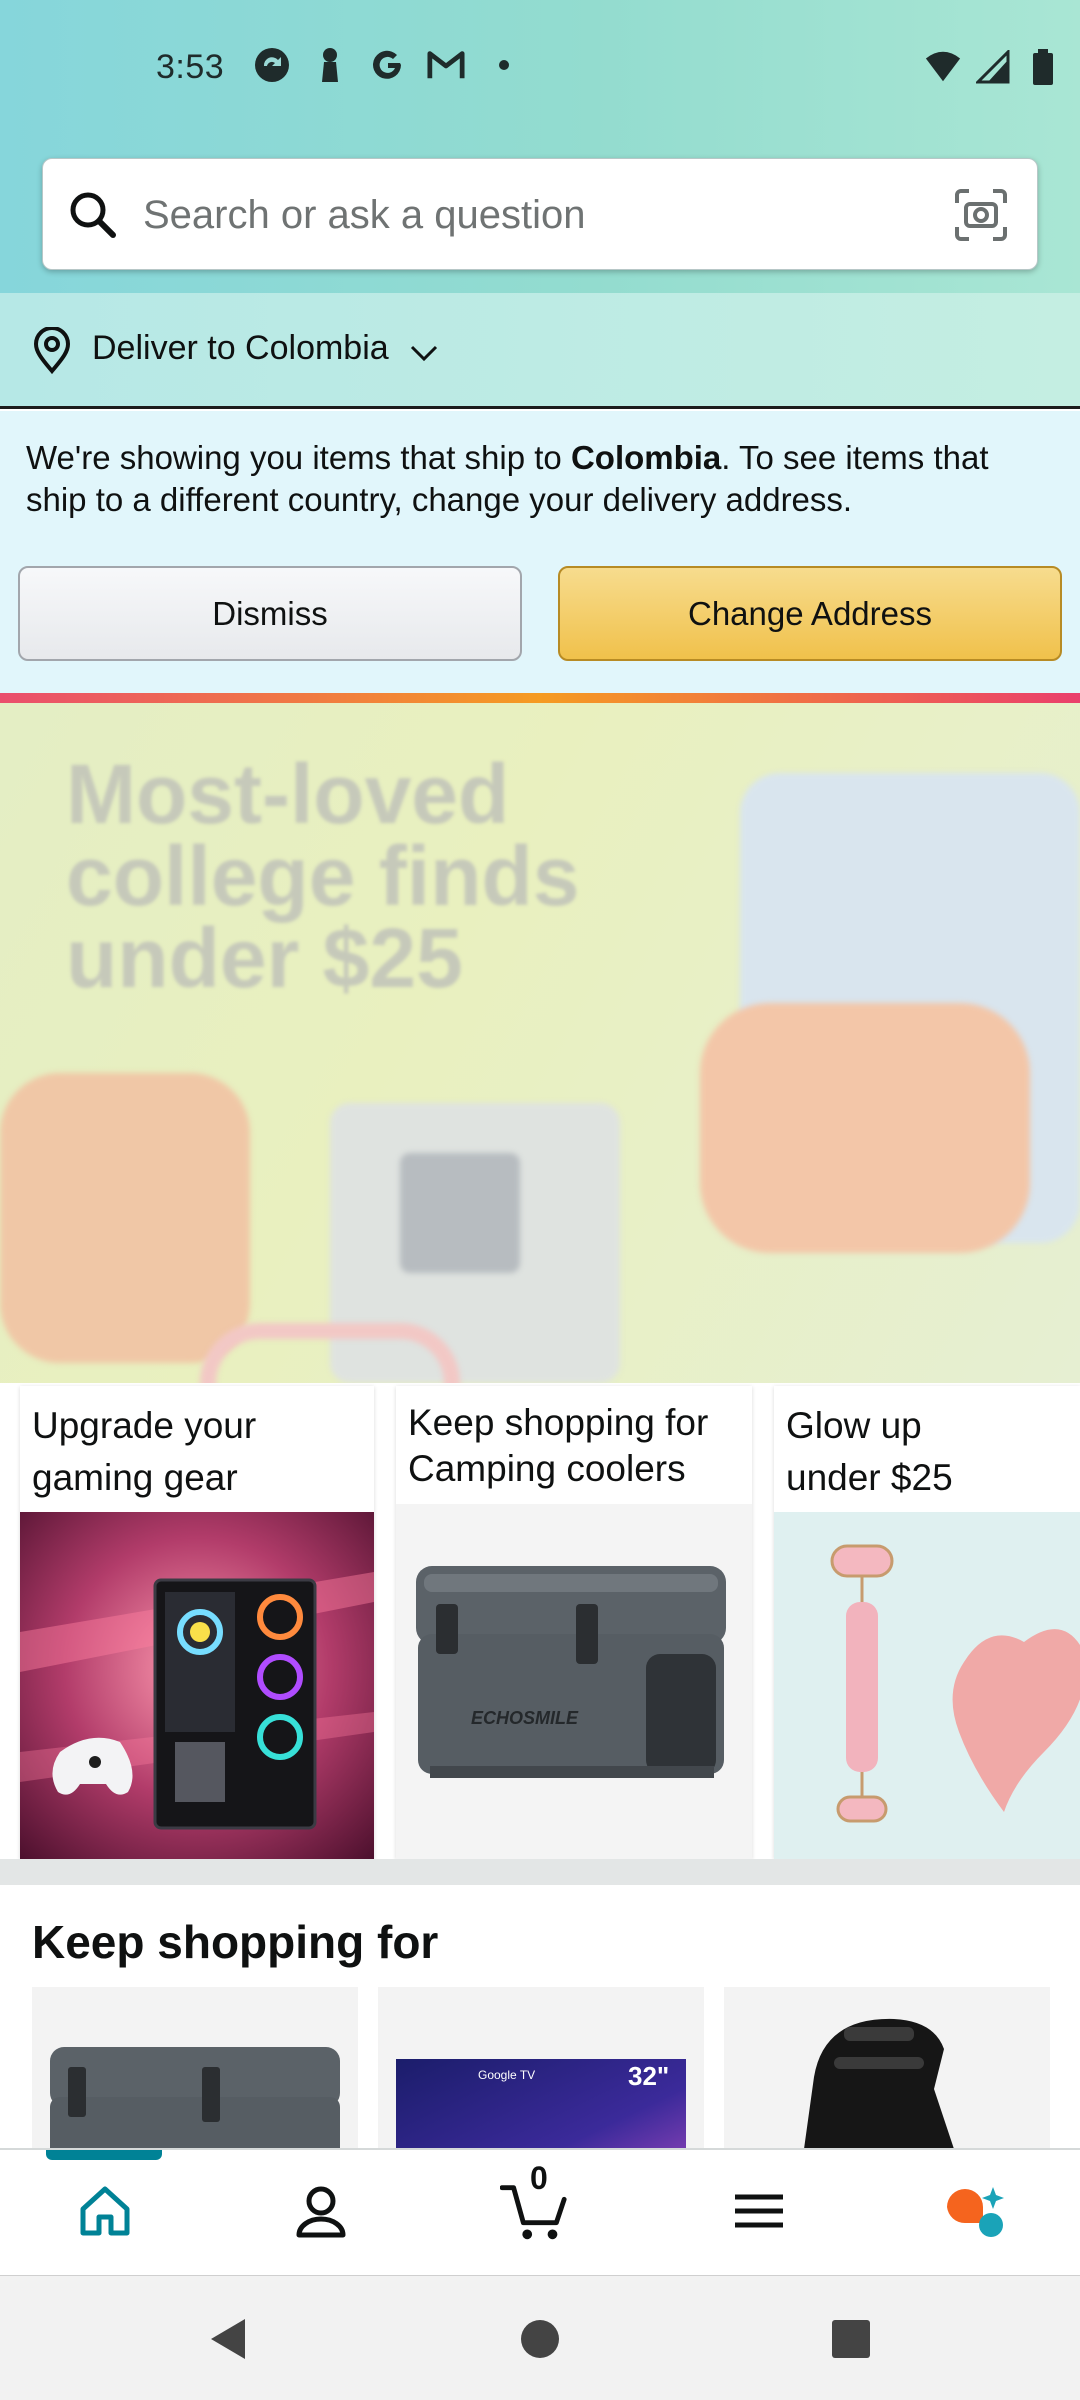  Describe the element at coordinates (540, 698) in the screenshot. I see `gradient-divider` at that location.